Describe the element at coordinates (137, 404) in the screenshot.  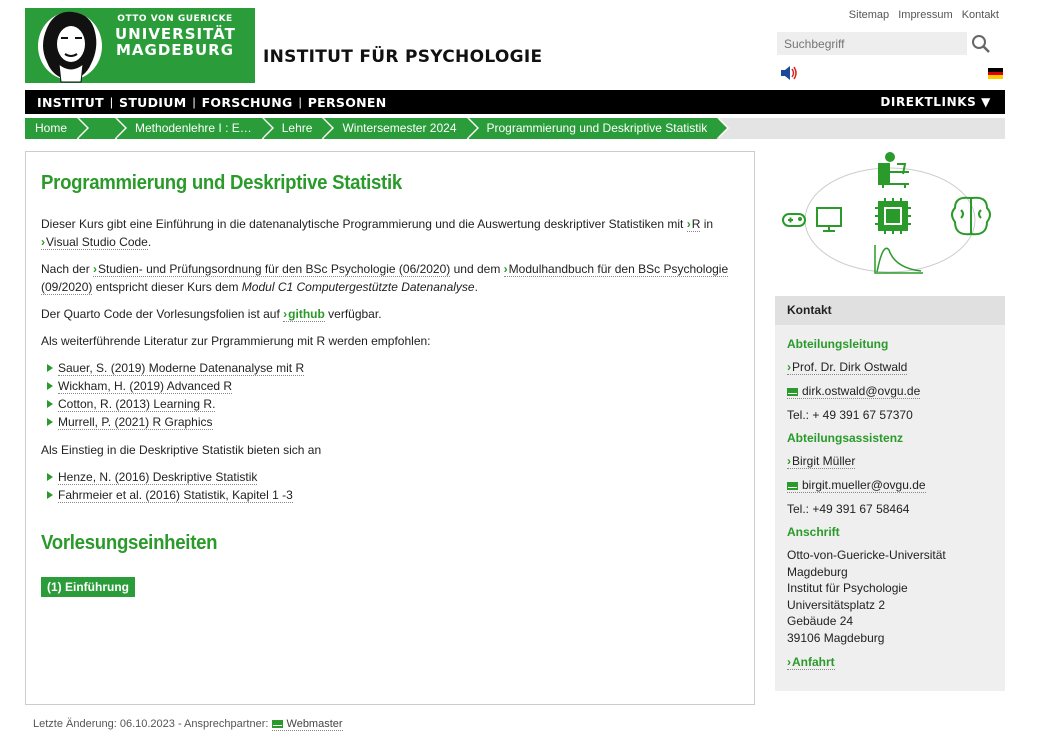
I see `literature-link: Cotton, R. (2013) Learning R.` at that location.